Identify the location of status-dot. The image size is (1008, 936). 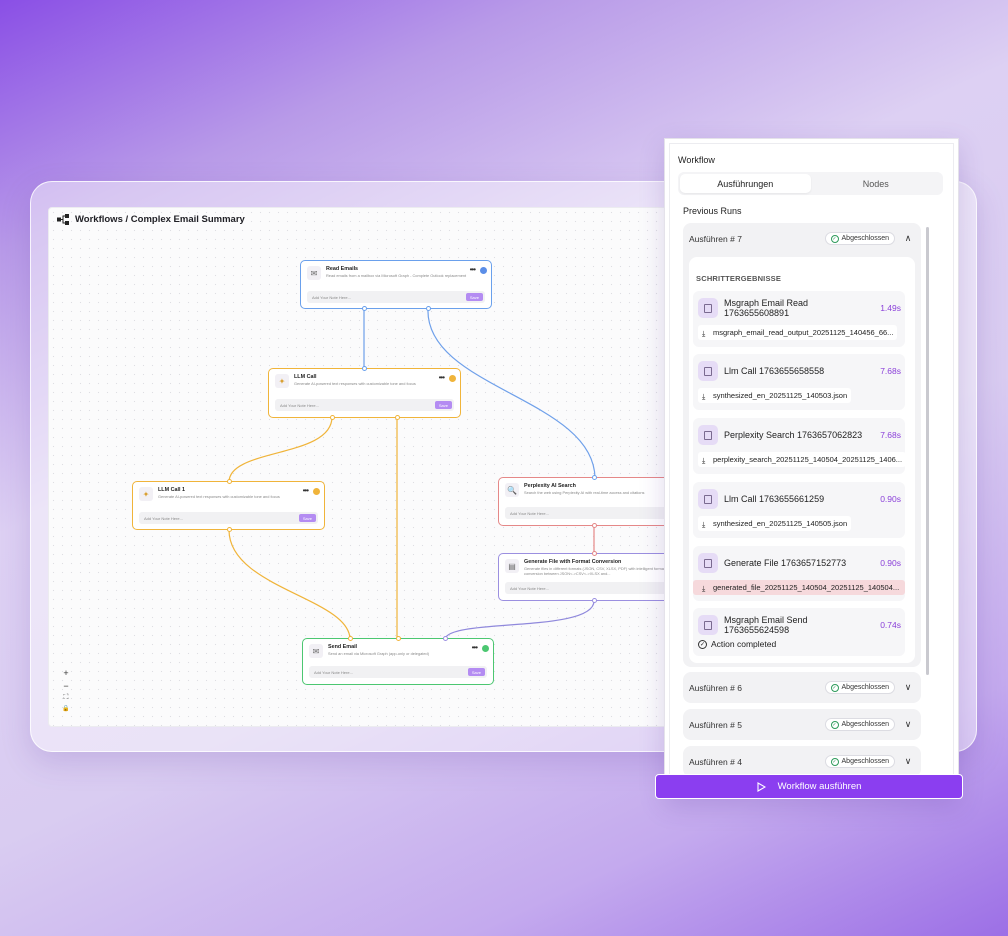
(485, 648).